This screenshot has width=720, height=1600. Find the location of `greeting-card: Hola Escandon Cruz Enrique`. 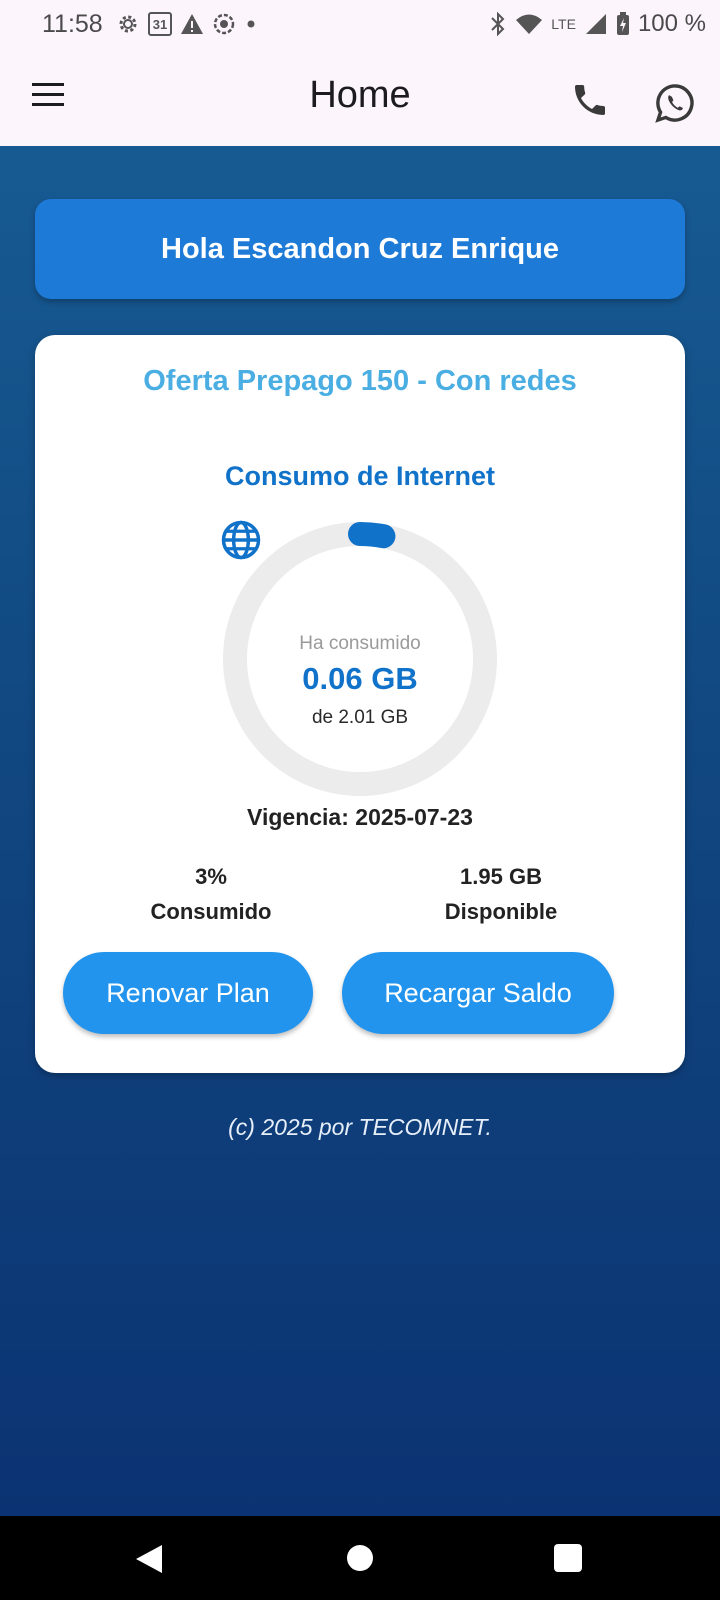

greeting-card: Hola Escandon Cruz Enrique is located at coordinates (360, 249).